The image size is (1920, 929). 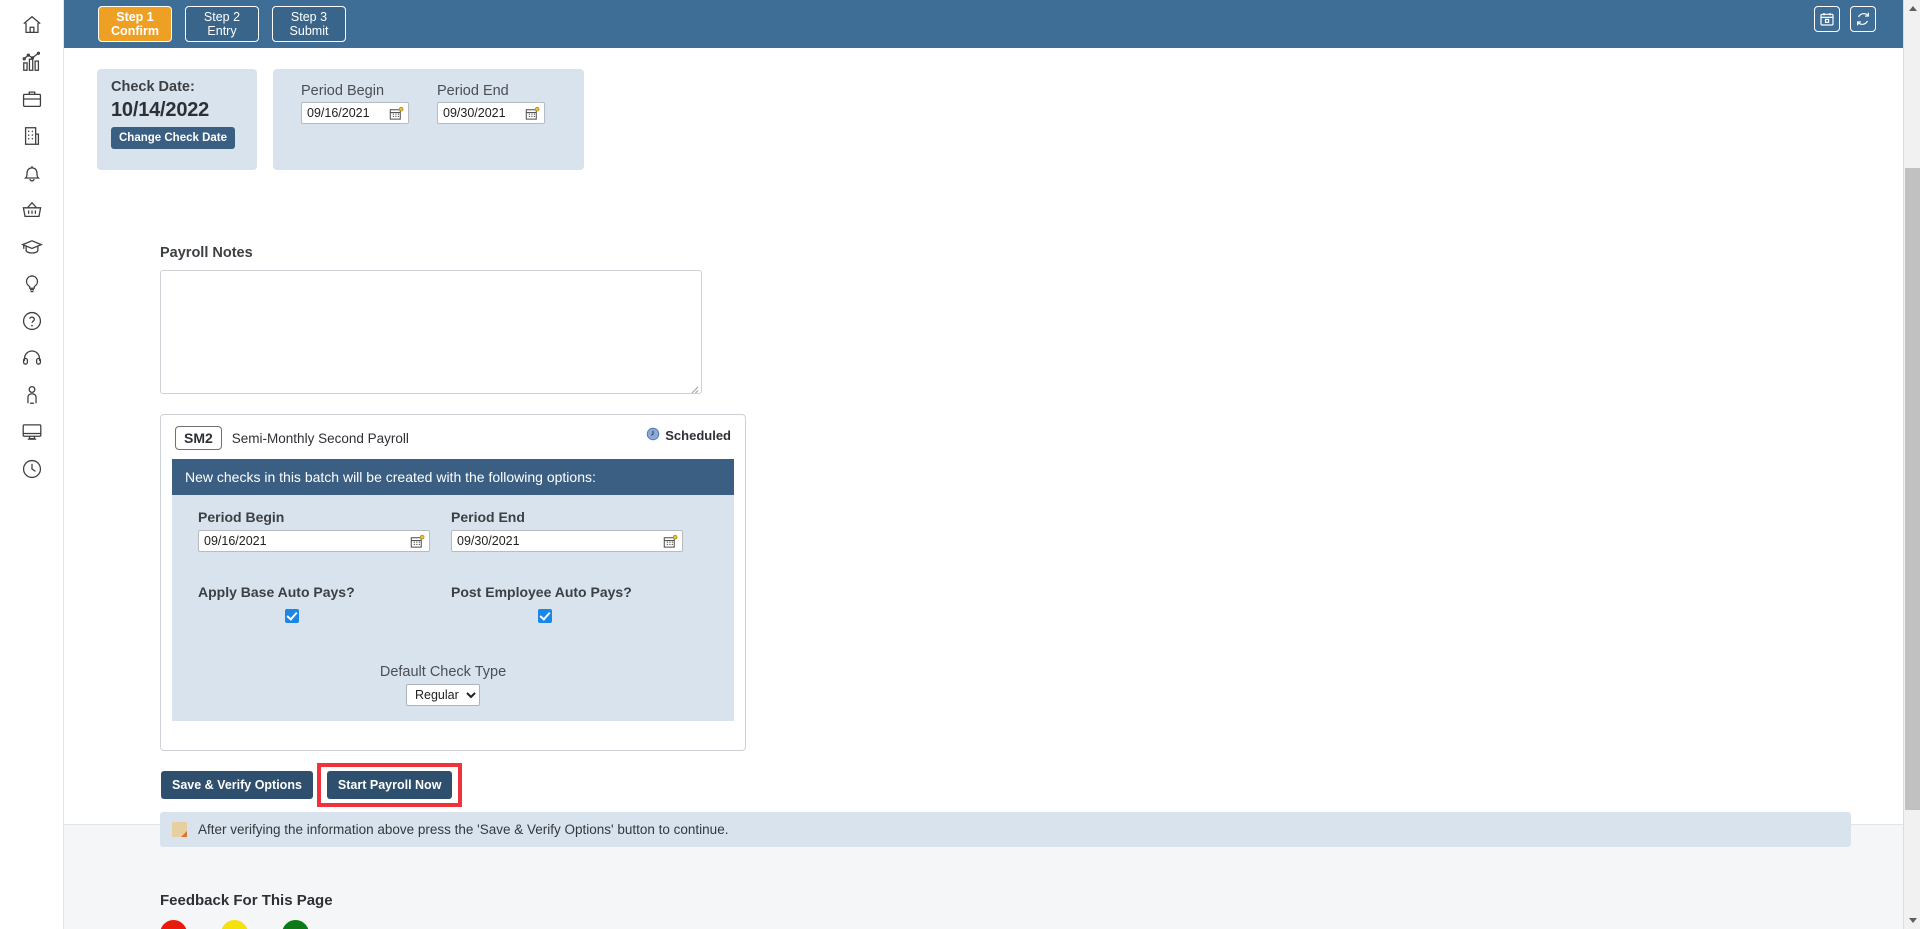 What do you see at coordinates (1912, 8) in the screenshot?
I see `scroll-up-arrow-icon` at bounding box center [1912, 8].